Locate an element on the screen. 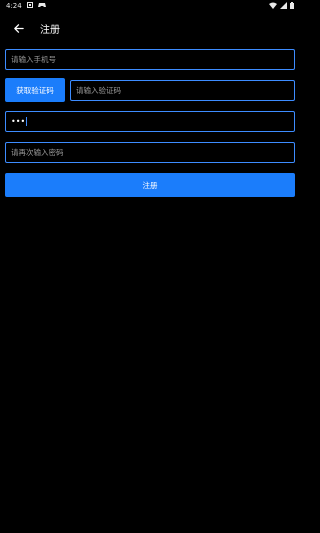  back-button is located at coordinates (18, 28).